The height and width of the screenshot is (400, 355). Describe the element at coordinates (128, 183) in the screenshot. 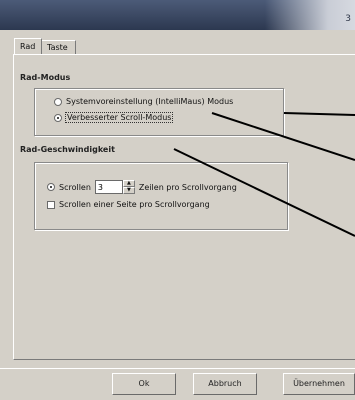

I see `spin-up-icon: ▲` at that location.